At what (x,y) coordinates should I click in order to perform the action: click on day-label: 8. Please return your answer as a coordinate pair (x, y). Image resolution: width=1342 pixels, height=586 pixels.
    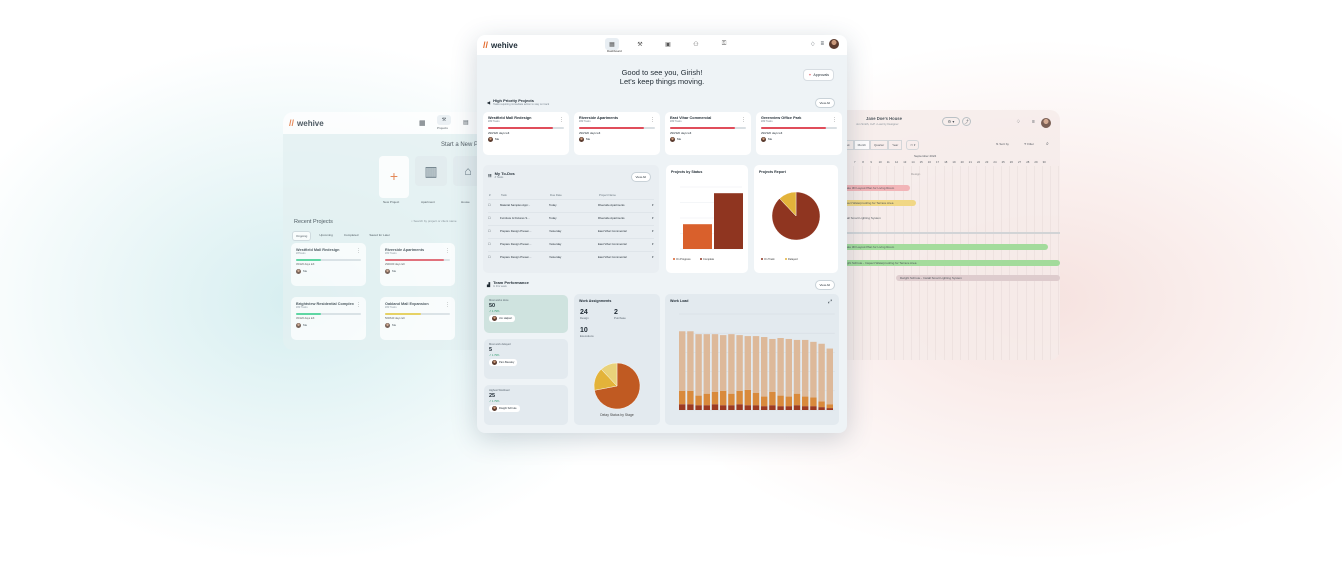
    Looking at the image, I should click on (863, 162).